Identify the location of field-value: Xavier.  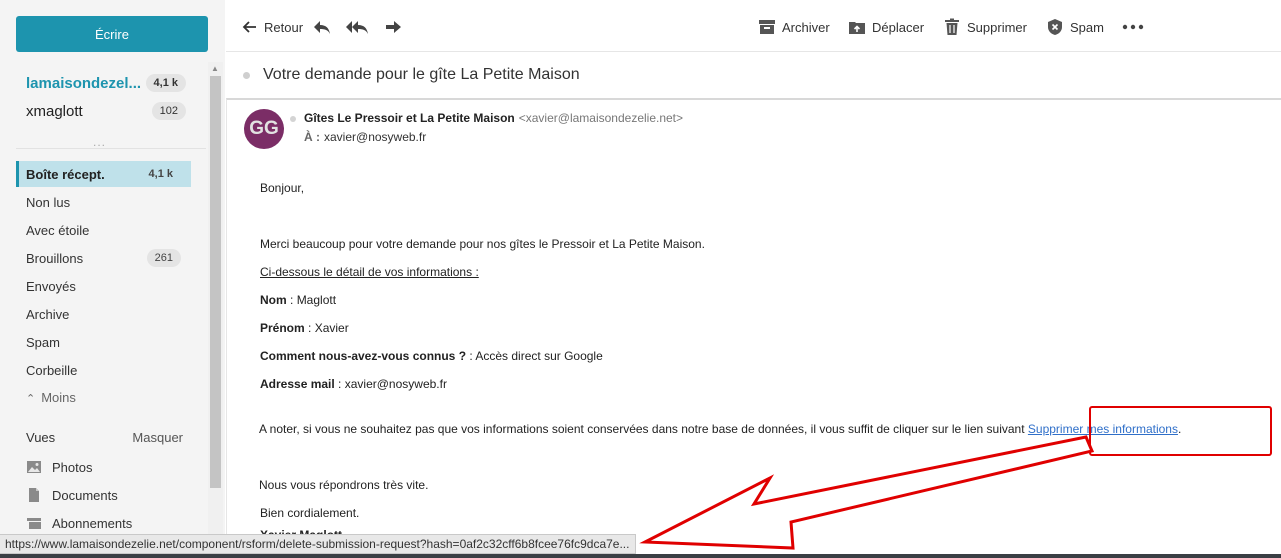
(331, 328).